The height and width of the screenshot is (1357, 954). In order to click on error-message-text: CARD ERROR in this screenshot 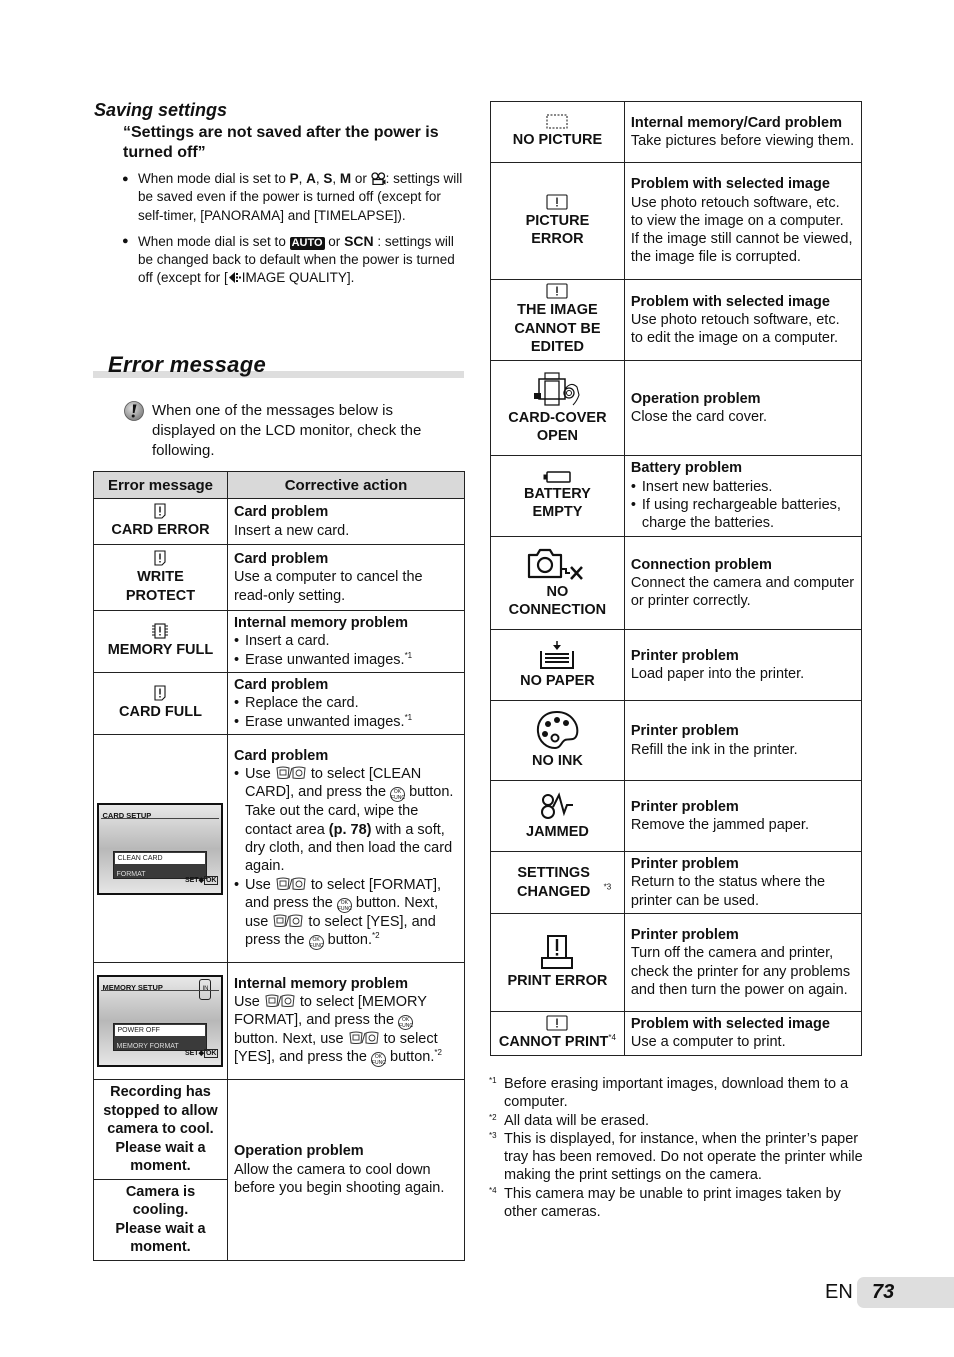, I will do `click(160, 530)`.